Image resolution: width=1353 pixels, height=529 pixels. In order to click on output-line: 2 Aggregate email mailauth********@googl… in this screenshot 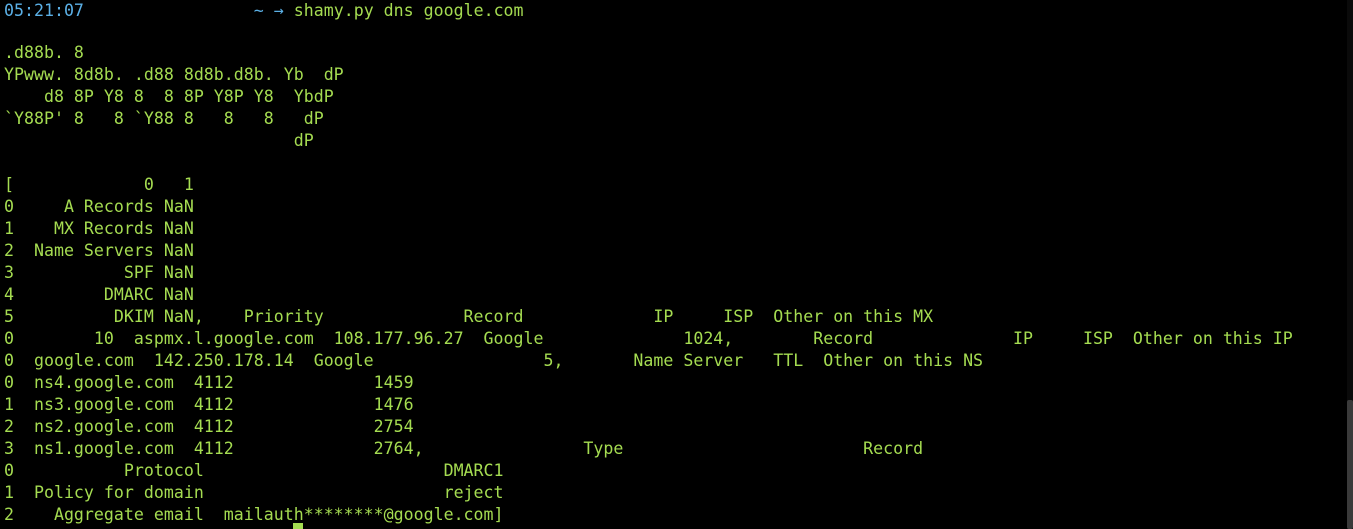, I will do `click(254, 514)`.